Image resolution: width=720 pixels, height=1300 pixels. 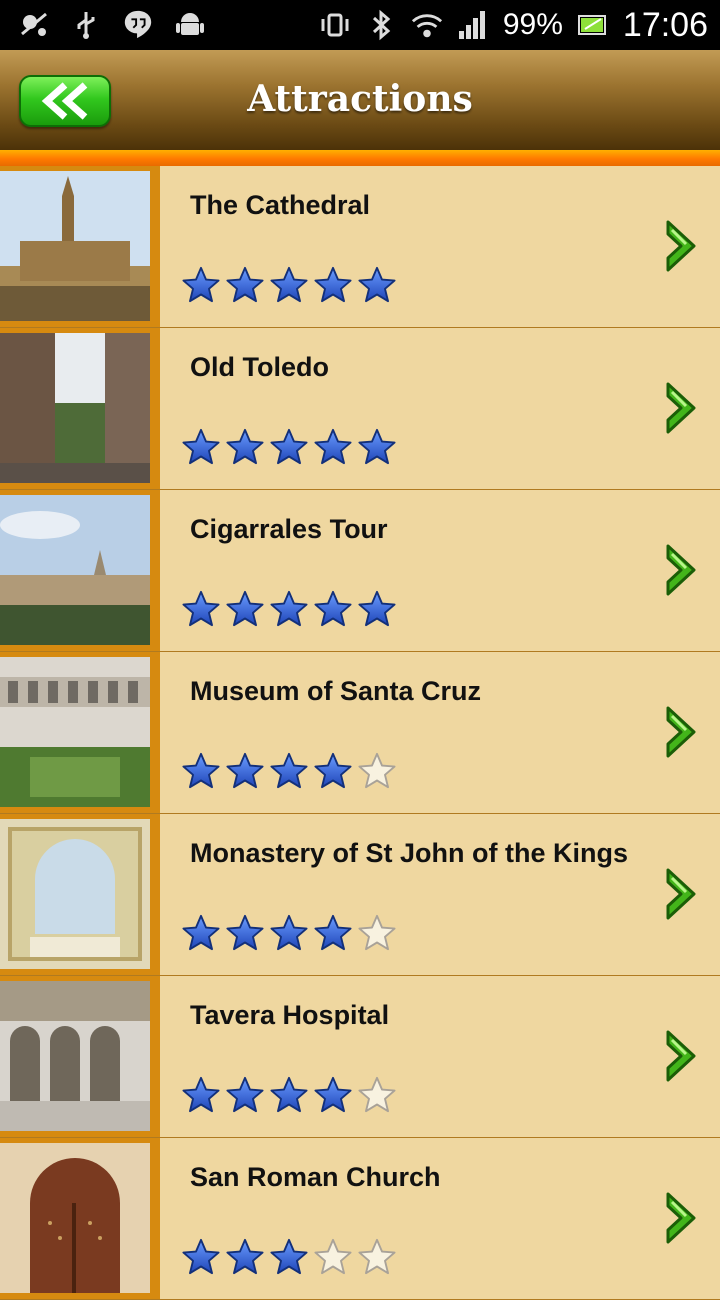 What do you see at coordinates (289, 529) in the screenshot?
I see `attraction-name: Cigarrales Tour` at bounding box center [289, 529].